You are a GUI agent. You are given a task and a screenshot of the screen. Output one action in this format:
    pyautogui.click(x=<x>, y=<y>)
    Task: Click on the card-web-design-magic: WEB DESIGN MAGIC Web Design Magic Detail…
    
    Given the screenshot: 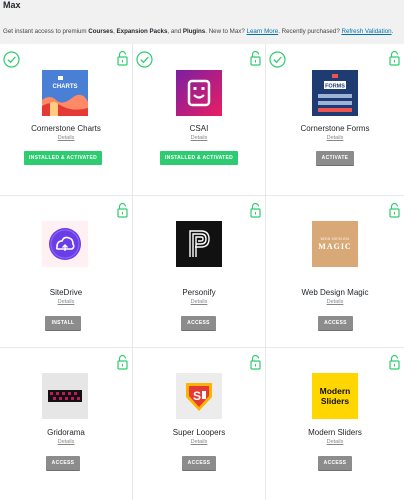 What is the action you would take?
    pyautogui.click(x=335, y=271)
    